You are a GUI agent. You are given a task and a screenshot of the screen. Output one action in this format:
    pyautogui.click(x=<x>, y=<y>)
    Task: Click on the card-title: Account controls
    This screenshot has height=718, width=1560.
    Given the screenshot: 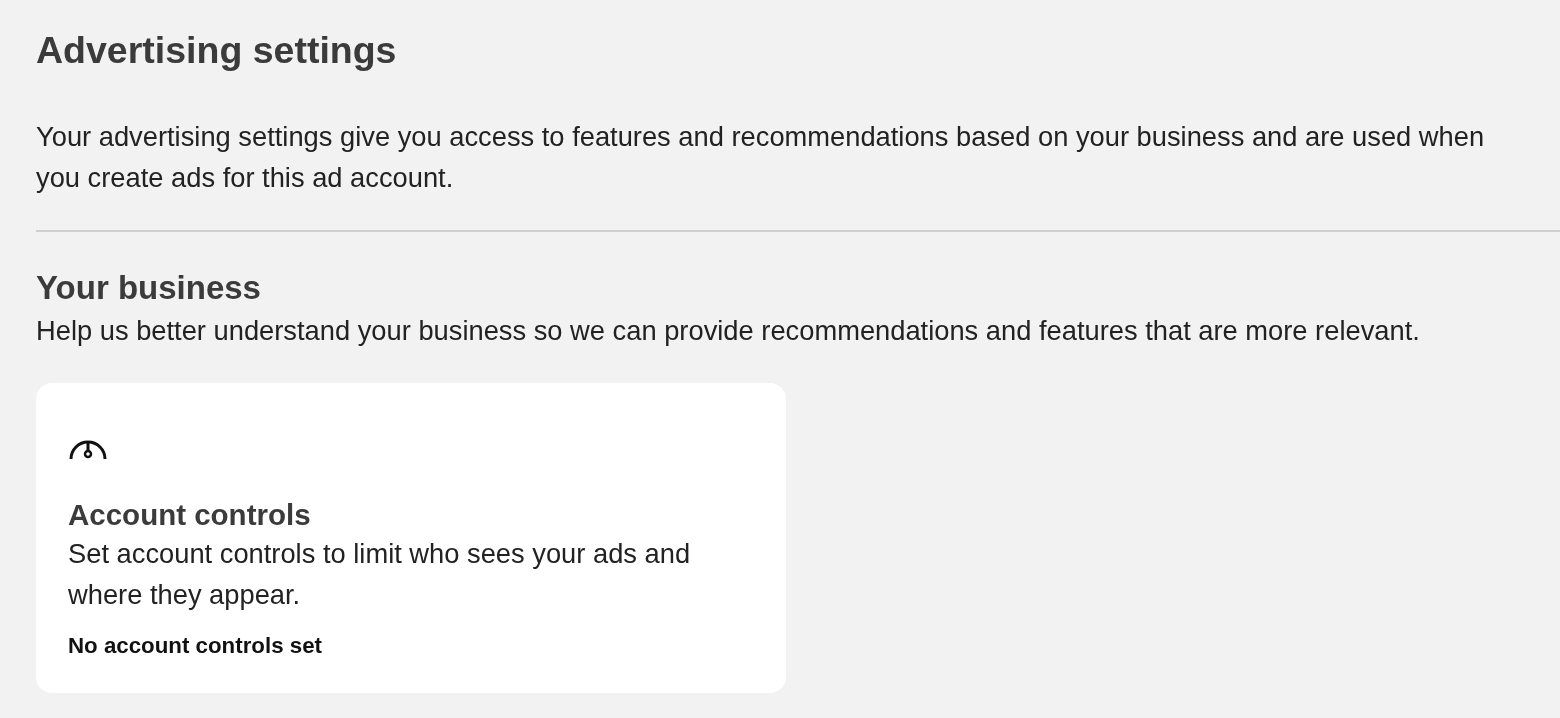 What is the action you would take?
    pyautogui.click(x=190, y=515)
    